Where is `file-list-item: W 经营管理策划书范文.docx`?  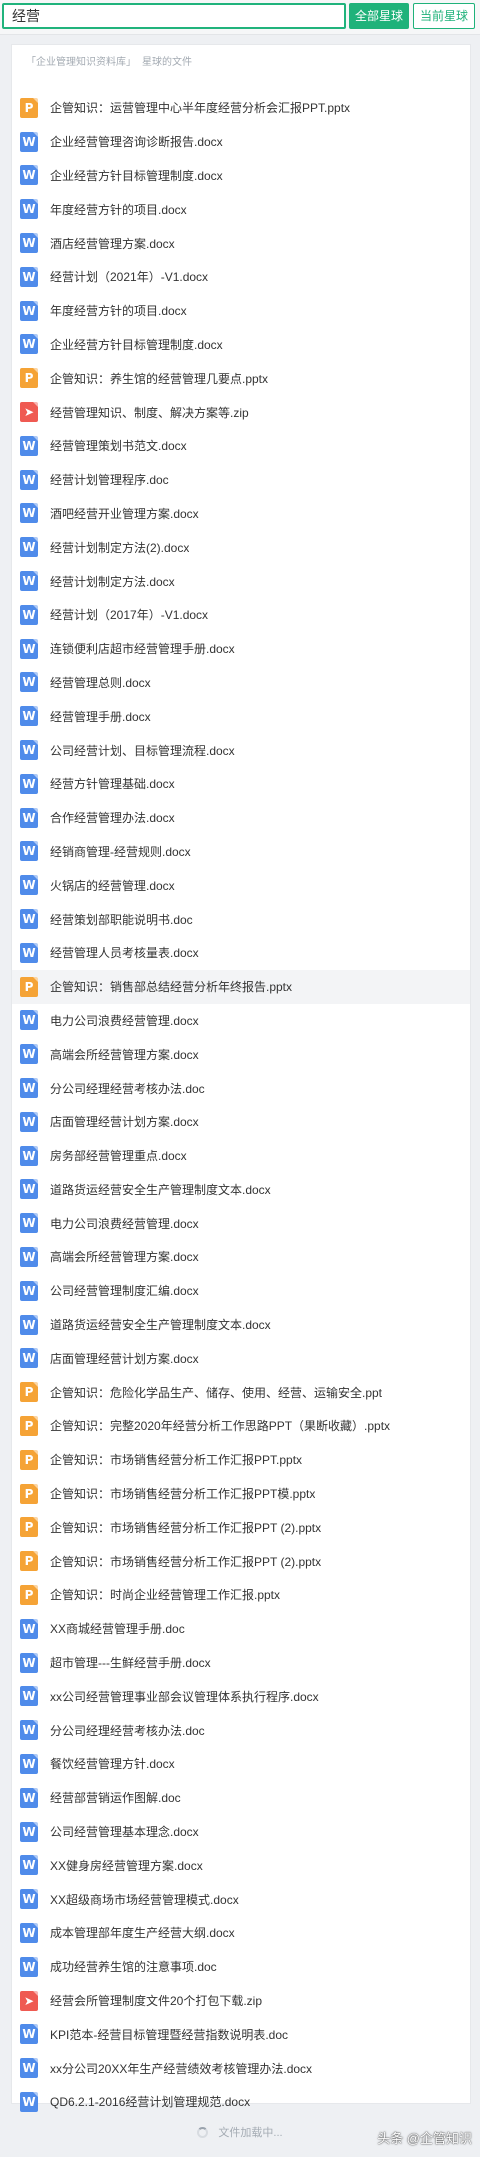 file-list-item: W 经营管理策划书范文.docx is located at coordinates (241, 446).